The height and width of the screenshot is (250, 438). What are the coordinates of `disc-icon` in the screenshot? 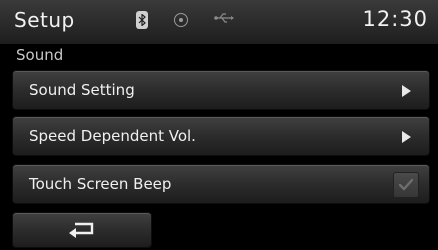 It's located at (181, 20).